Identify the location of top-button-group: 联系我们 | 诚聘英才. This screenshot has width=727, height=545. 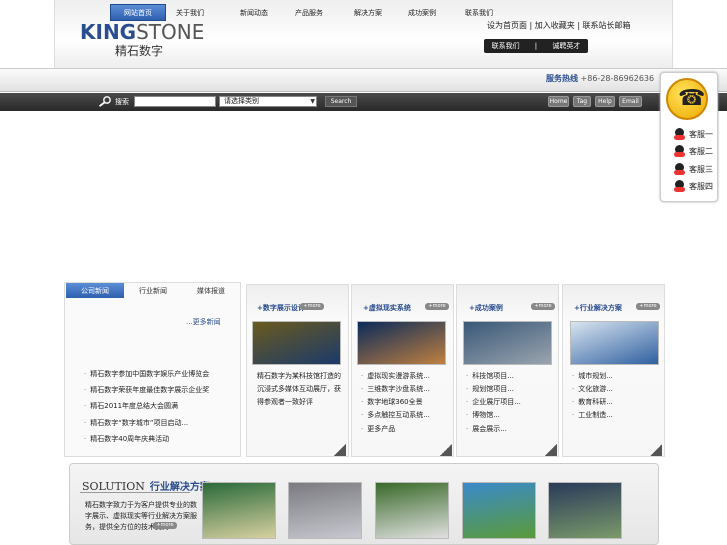
(536, 46).